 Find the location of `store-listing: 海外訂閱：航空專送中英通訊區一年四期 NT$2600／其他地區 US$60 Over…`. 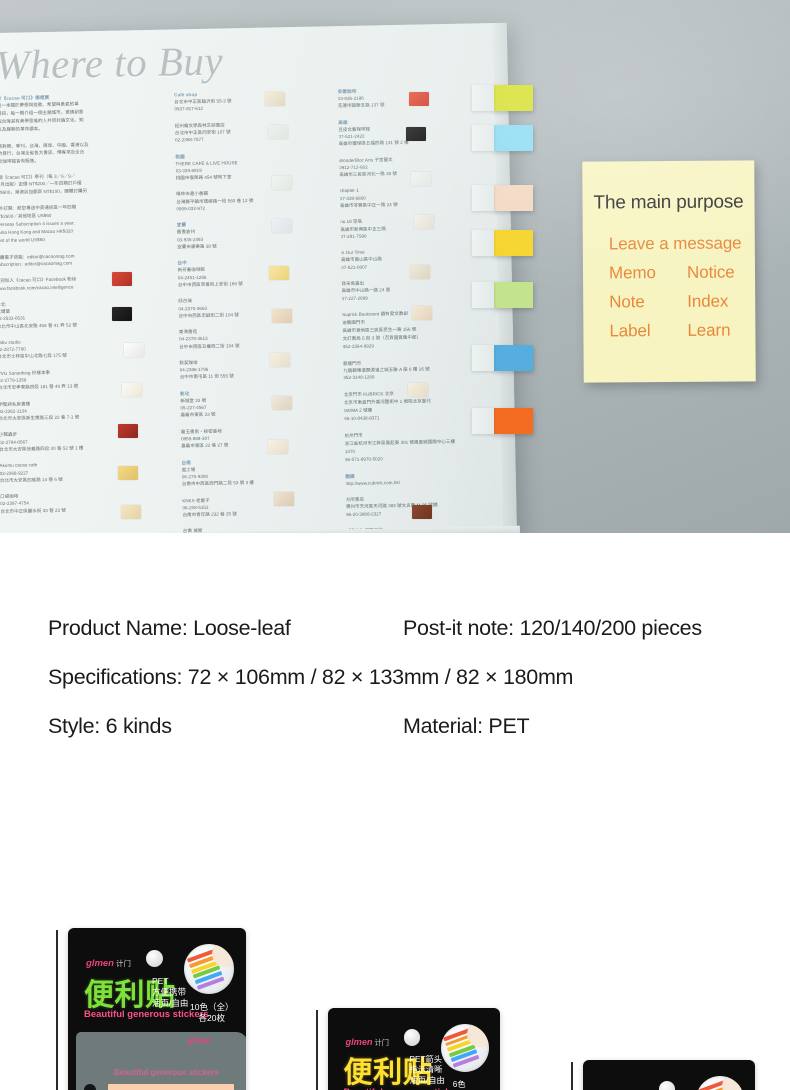

store-listing: 海外訂閱：航空專送中英通訊區一年四期 NT$2600／其他地區 US$60 Over… is located at coordinates (84, 222).